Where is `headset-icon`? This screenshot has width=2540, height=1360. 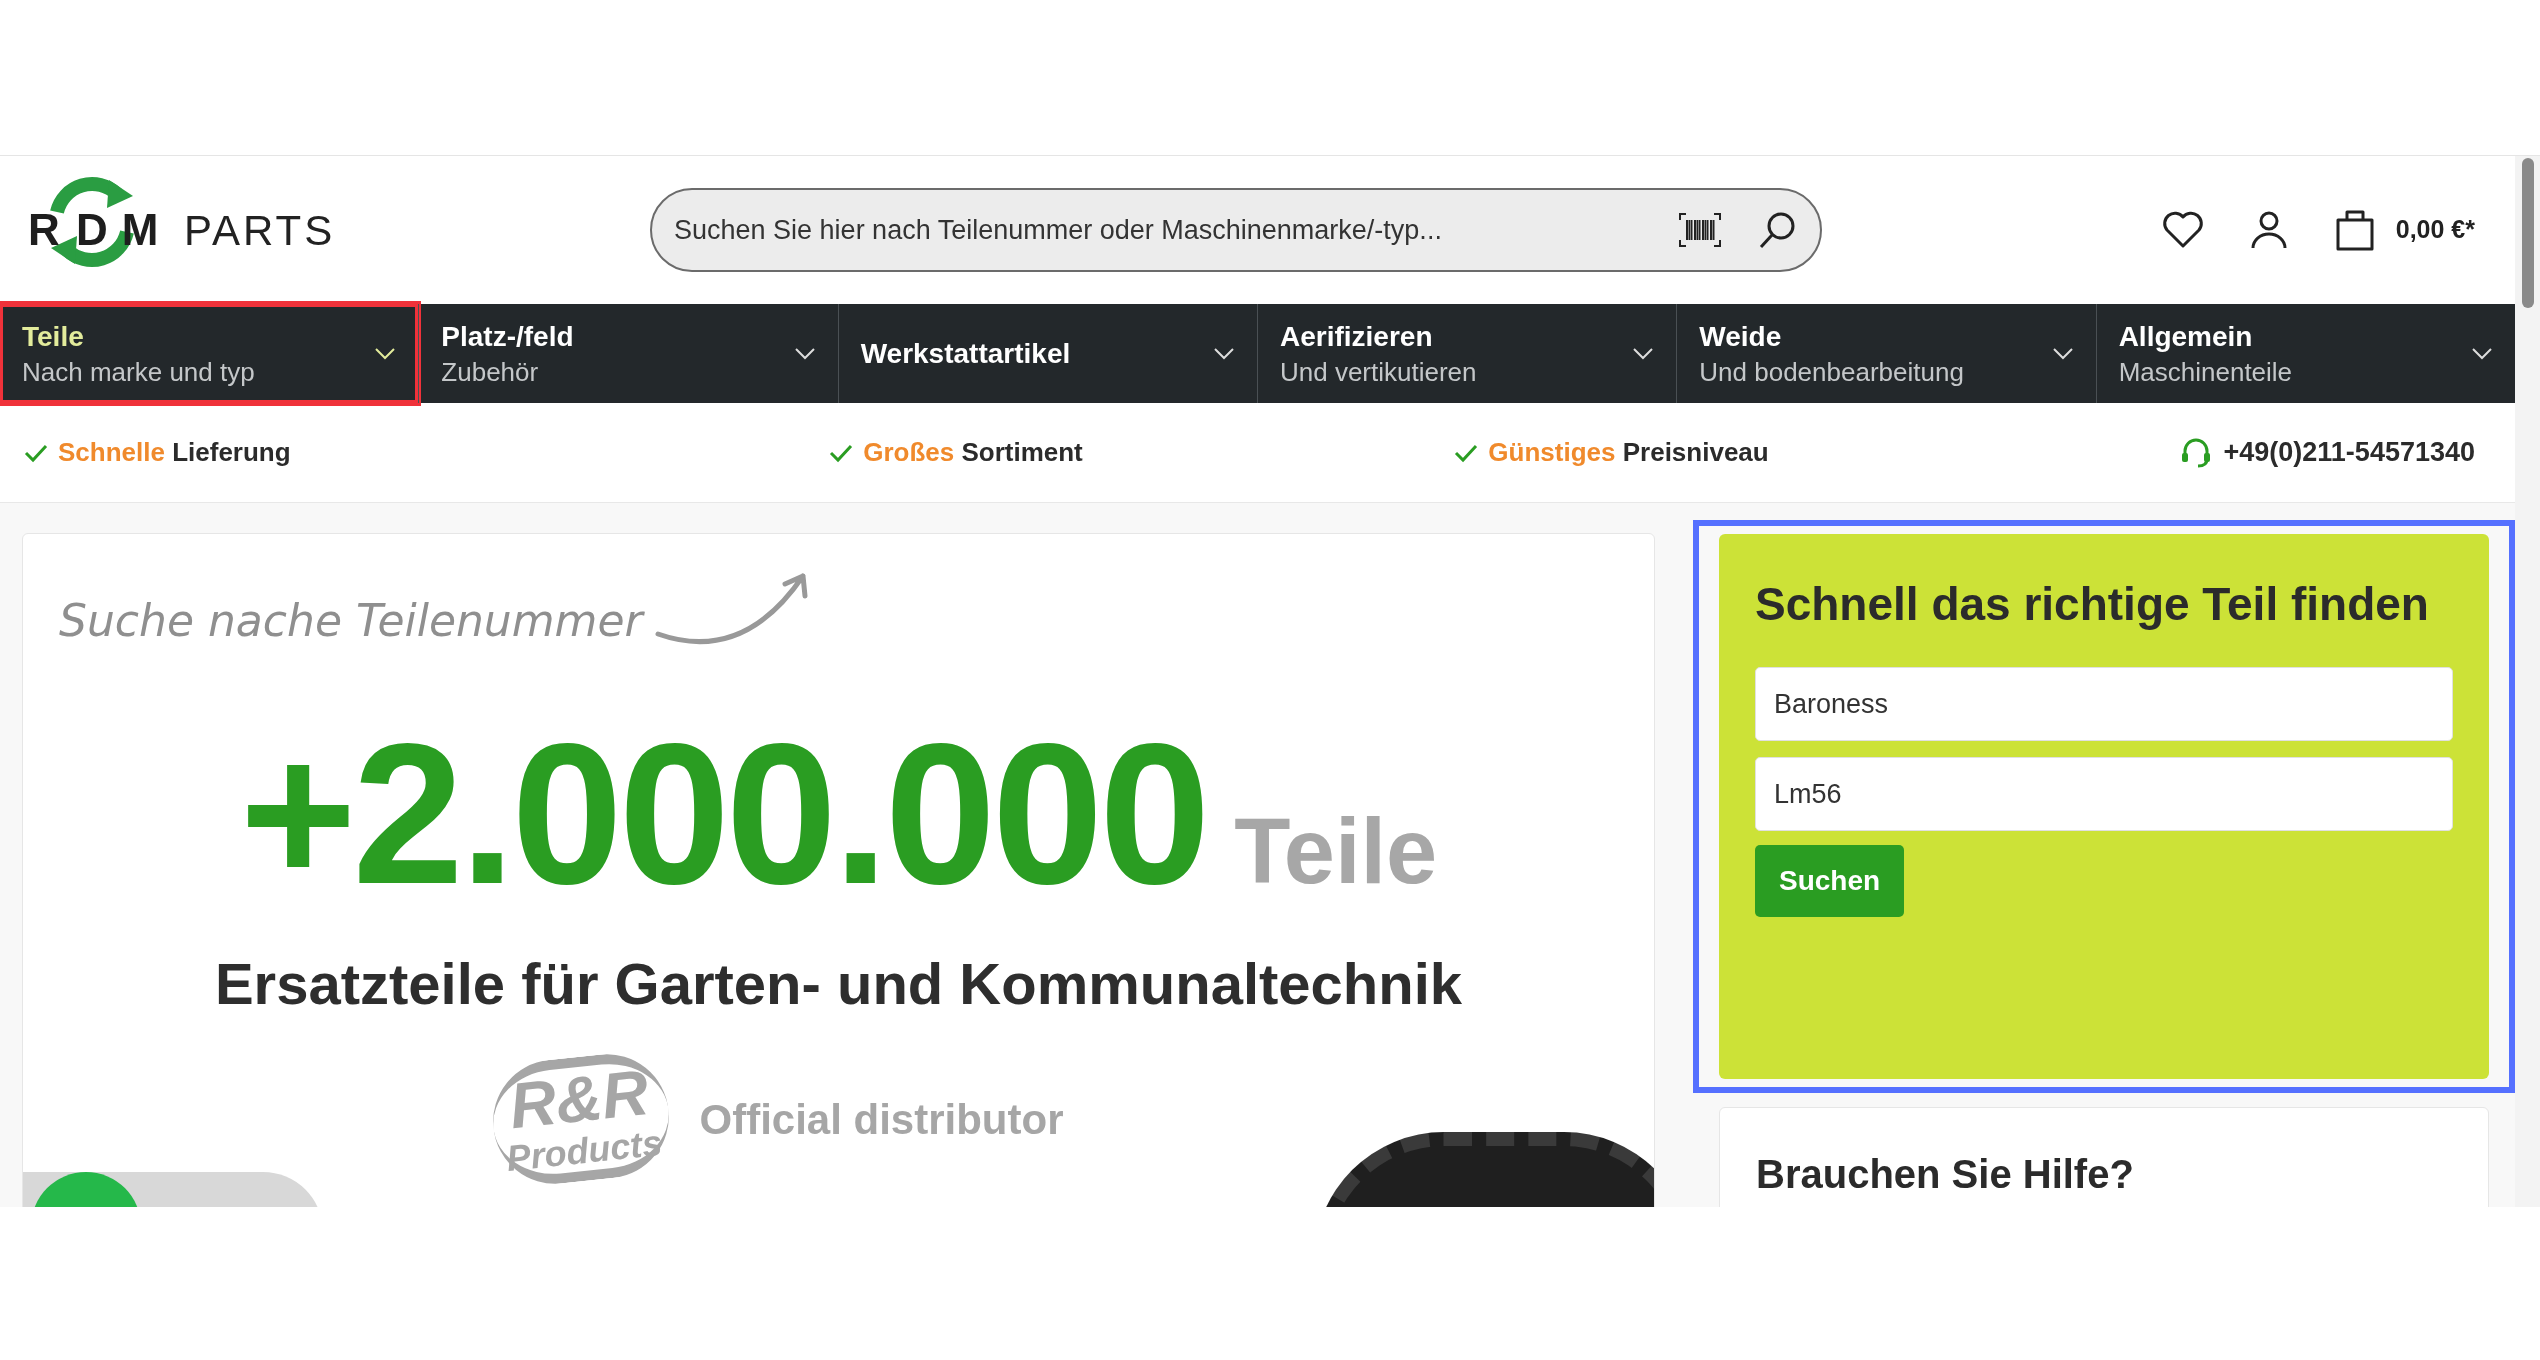 headset-icon is located at coordinates (2195, 452).